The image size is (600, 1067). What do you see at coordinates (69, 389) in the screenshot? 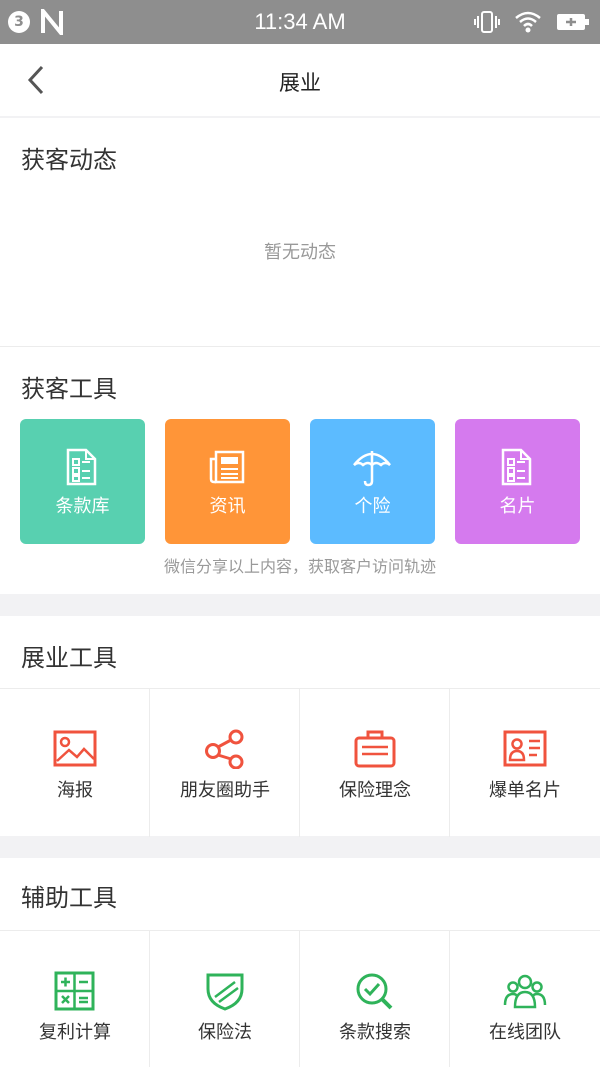
I see `acquisition-tools-title: 获客工具` at bounding box center [69, 389].